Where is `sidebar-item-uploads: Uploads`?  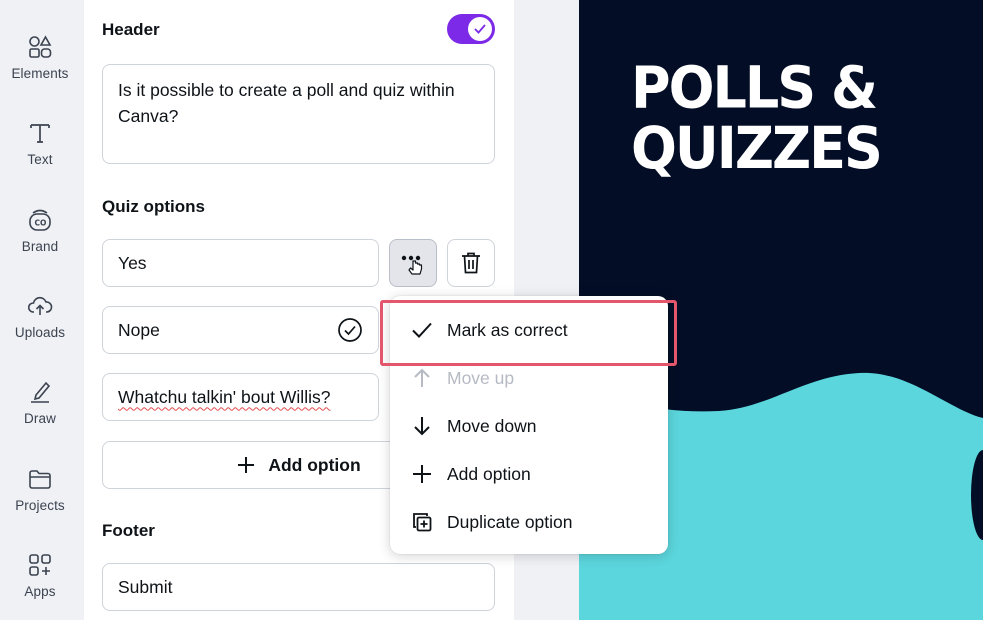 sidebar-item-uploads: Uploads is located at coordinates (40, 316).